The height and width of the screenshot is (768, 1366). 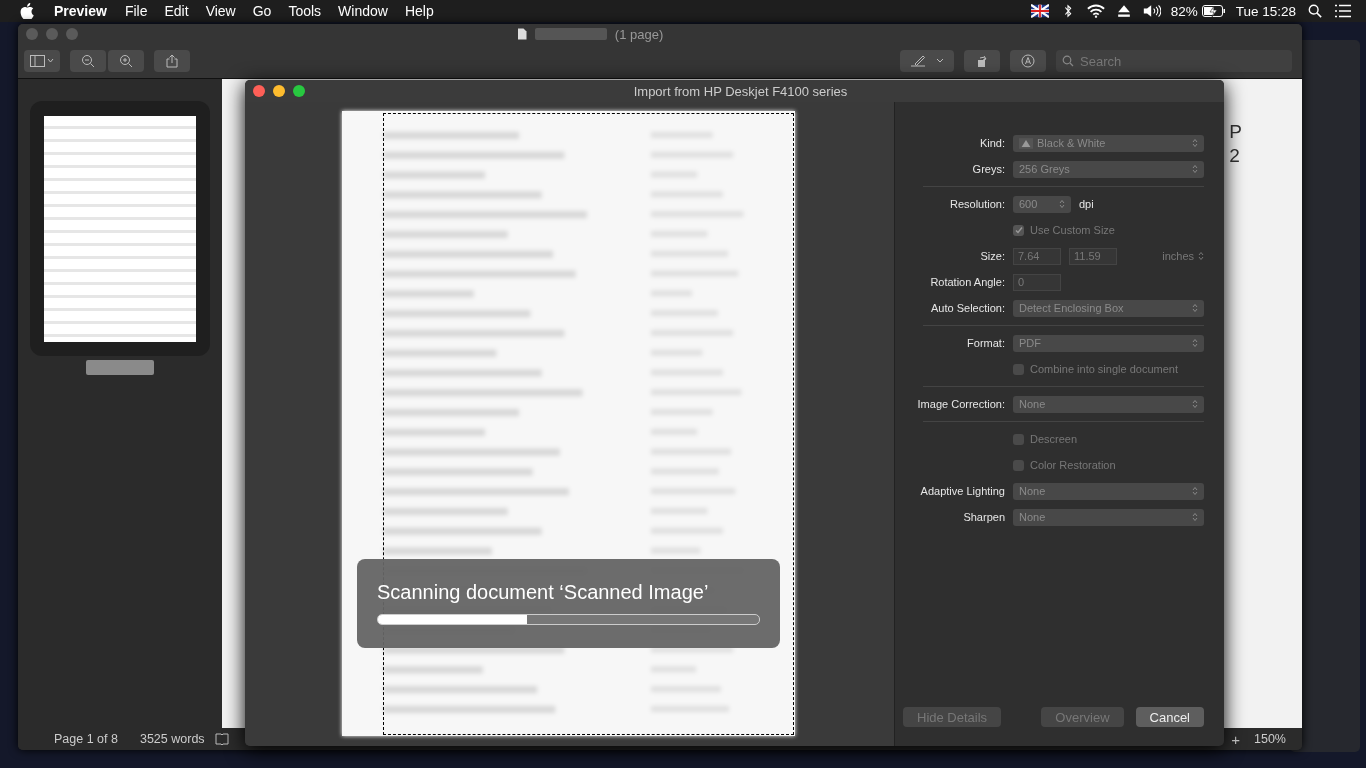 What do you see at coordinates (279, 91) in the screenshot?
I see `dialog-minimize-button` at bounding box center [279, 91].